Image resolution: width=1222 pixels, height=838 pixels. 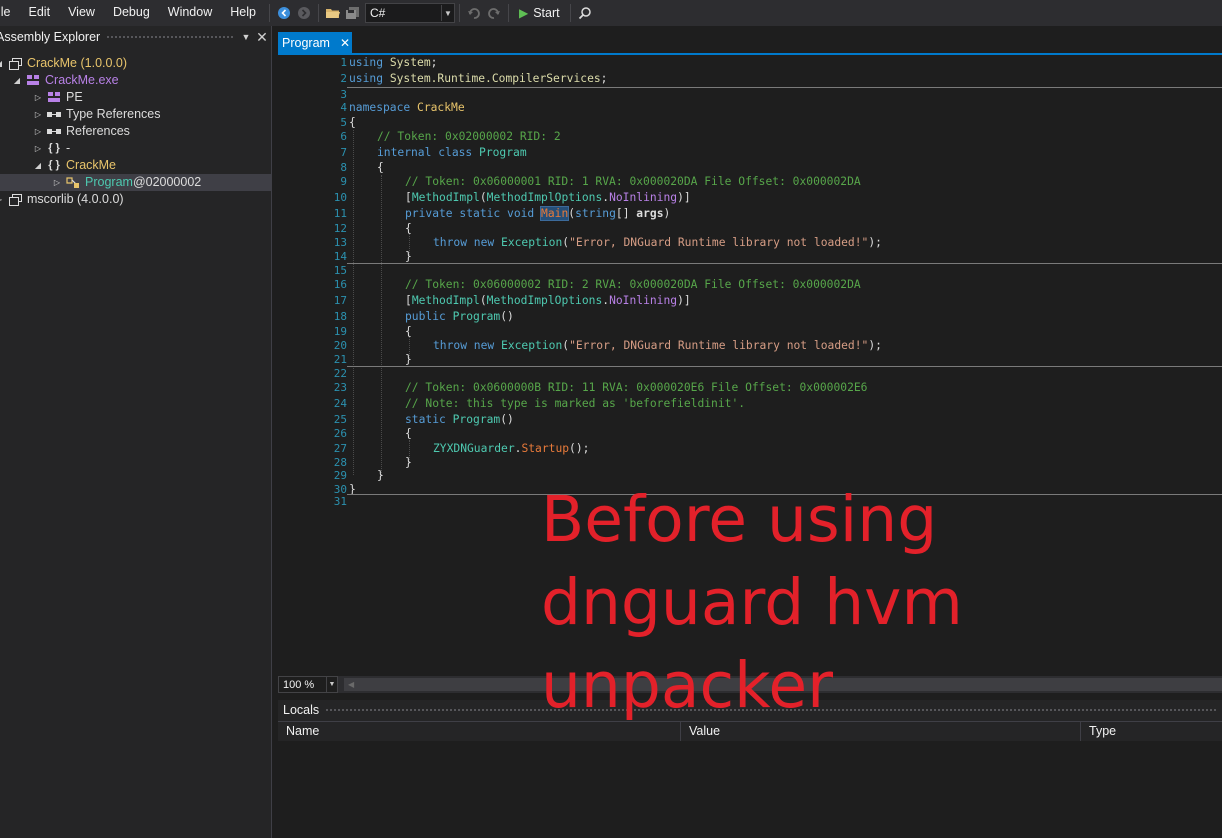 I want to click on line-number: 13, so click(x=340, y=242).